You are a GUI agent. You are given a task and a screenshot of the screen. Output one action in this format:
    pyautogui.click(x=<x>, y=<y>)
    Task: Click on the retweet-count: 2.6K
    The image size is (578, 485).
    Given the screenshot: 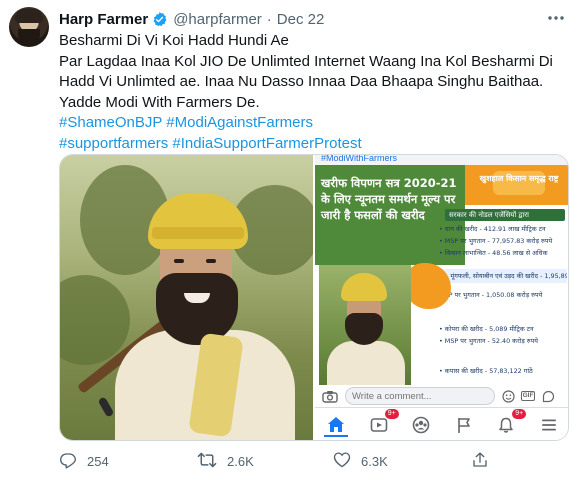 What is the action you would take?
    pyautogui.click(x=240, y=461)
    